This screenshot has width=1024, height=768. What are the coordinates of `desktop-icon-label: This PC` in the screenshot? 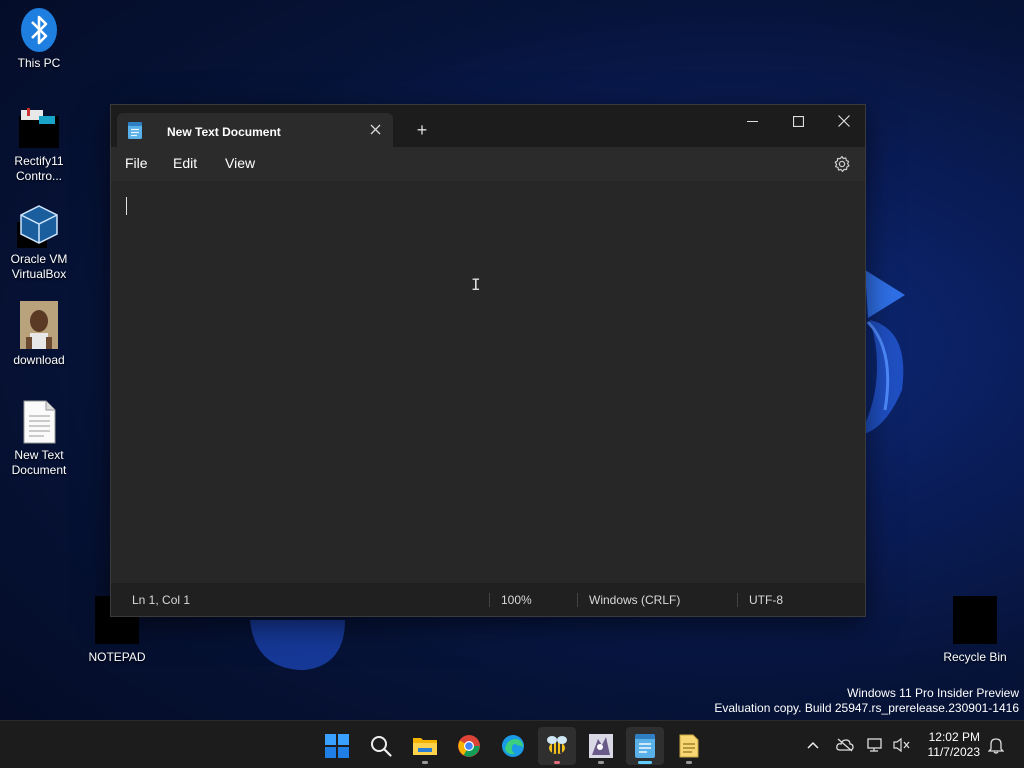 It's located at (39, 63).